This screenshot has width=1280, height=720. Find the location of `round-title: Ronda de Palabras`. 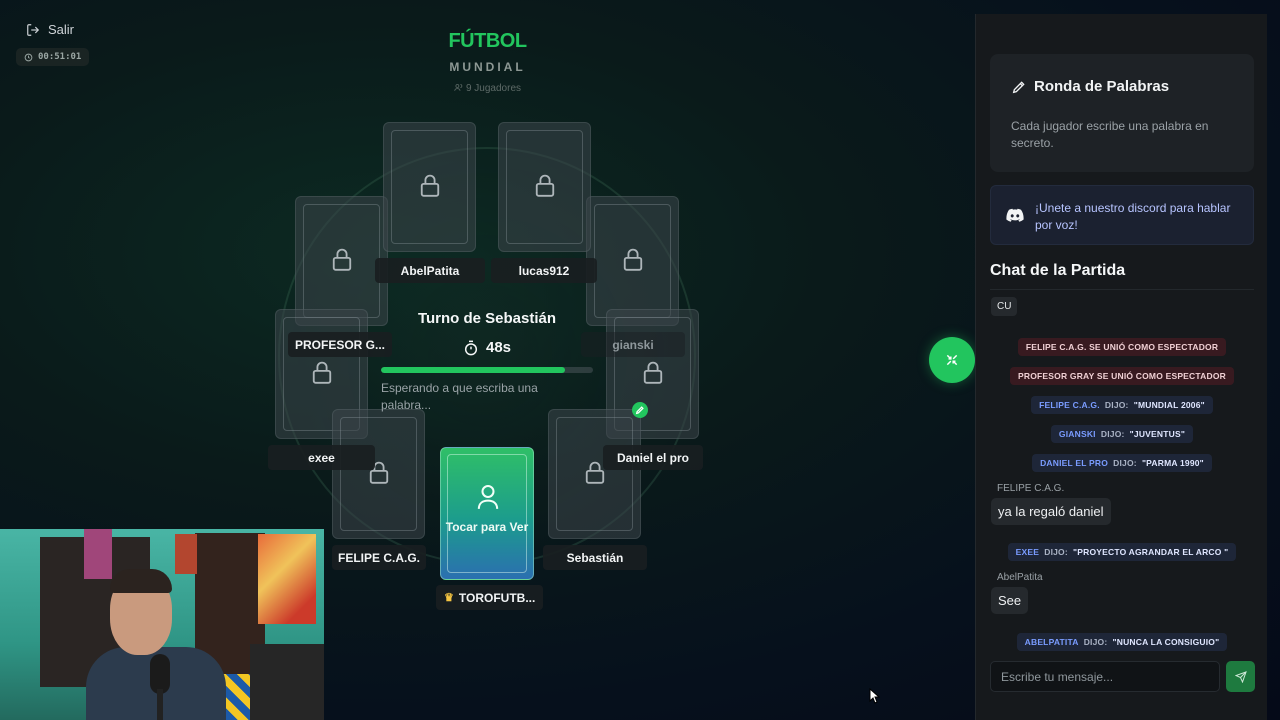

round-title: Ronda de Palabras is located at coordinates (1090, 86).